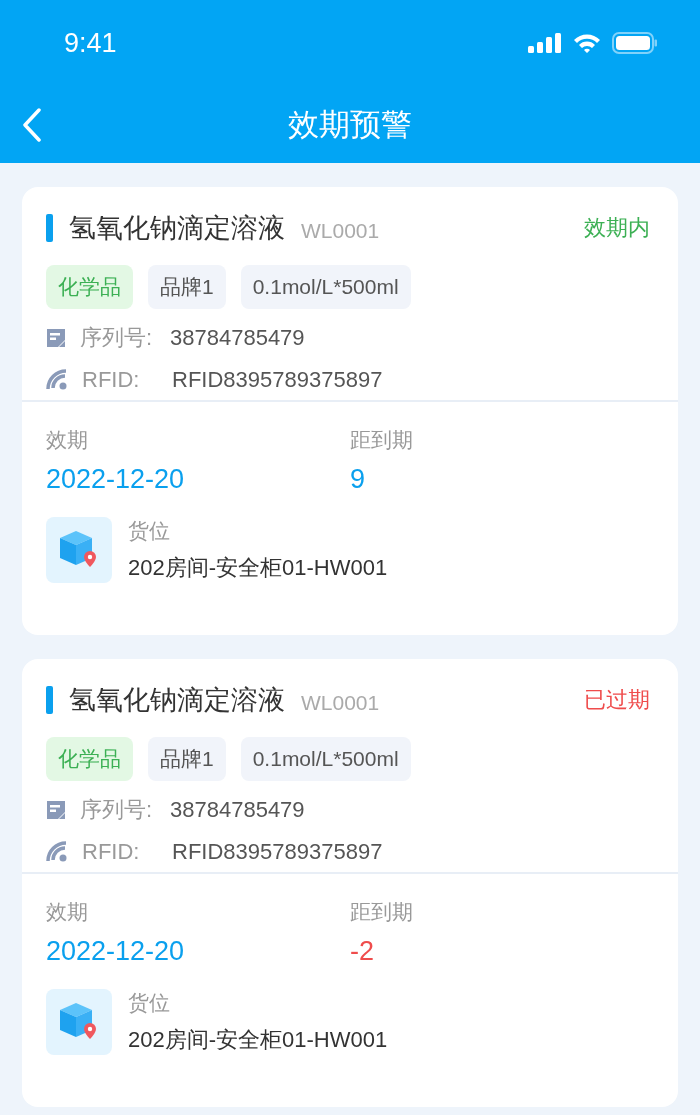  I want to click on back-icon, so click(32, 125).